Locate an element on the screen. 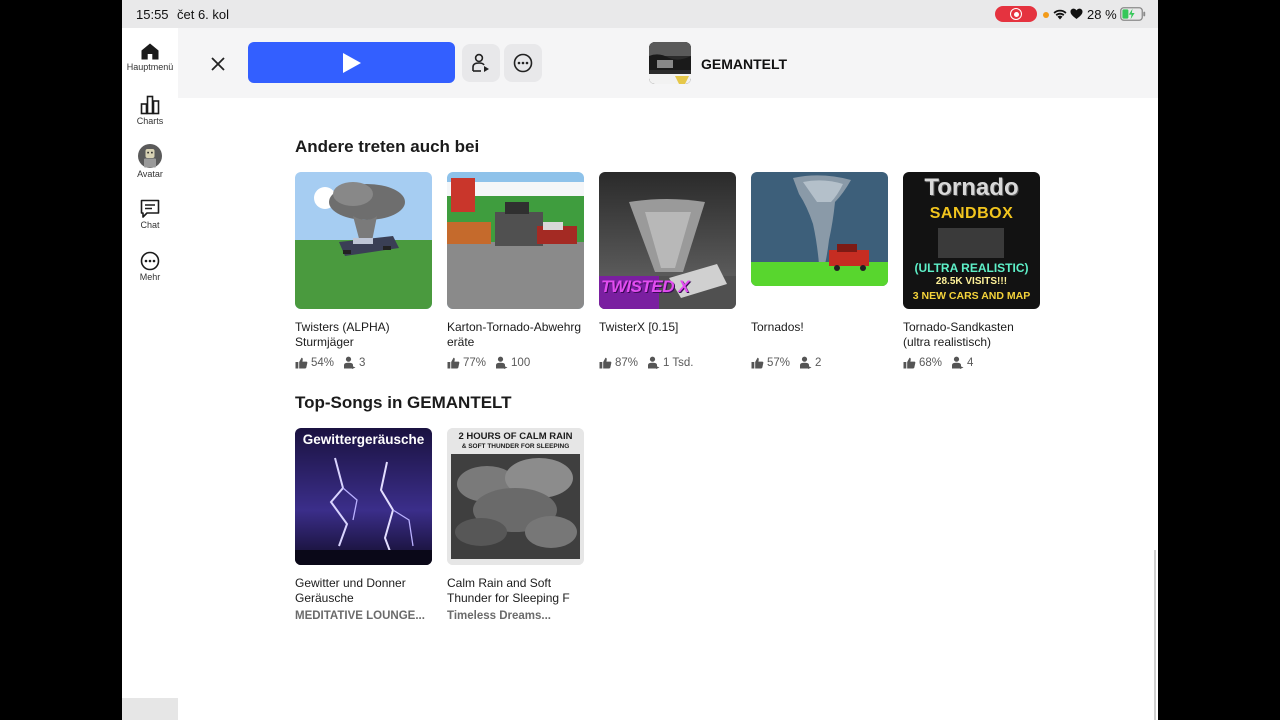  game-card: TWISTED X TwisterX [0.15] 87% 1 Tsd. is located at coordinates (668, 270).